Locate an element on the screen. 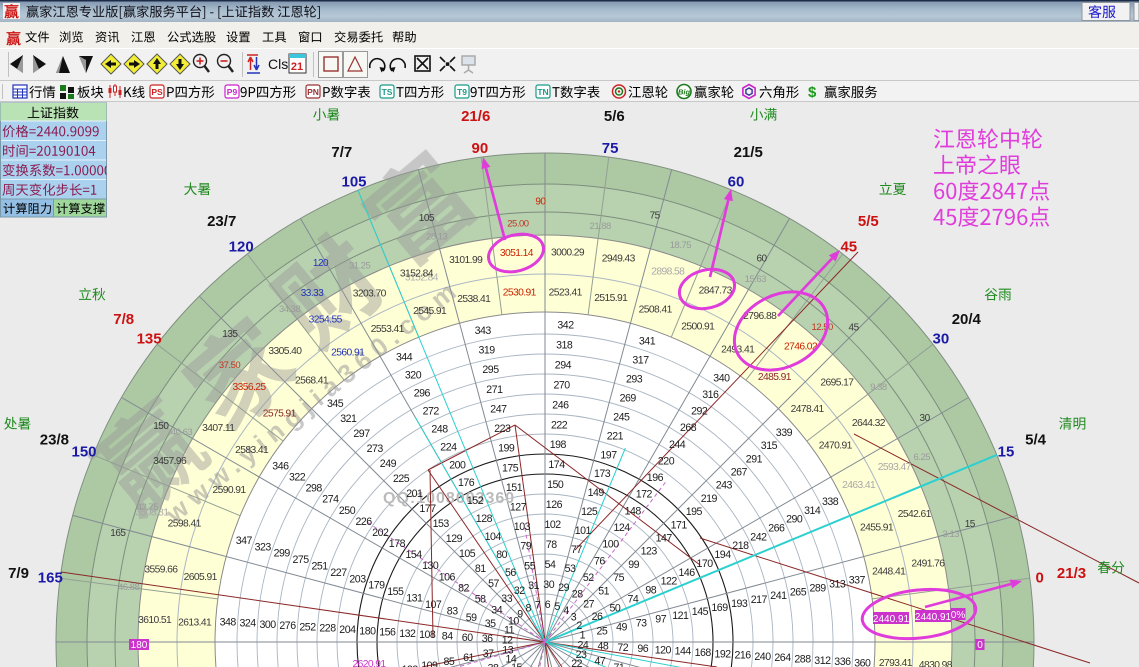 The height and width of the screenshot is (667, 1139). svg-text: 102 is located at coordinates (553, 525).